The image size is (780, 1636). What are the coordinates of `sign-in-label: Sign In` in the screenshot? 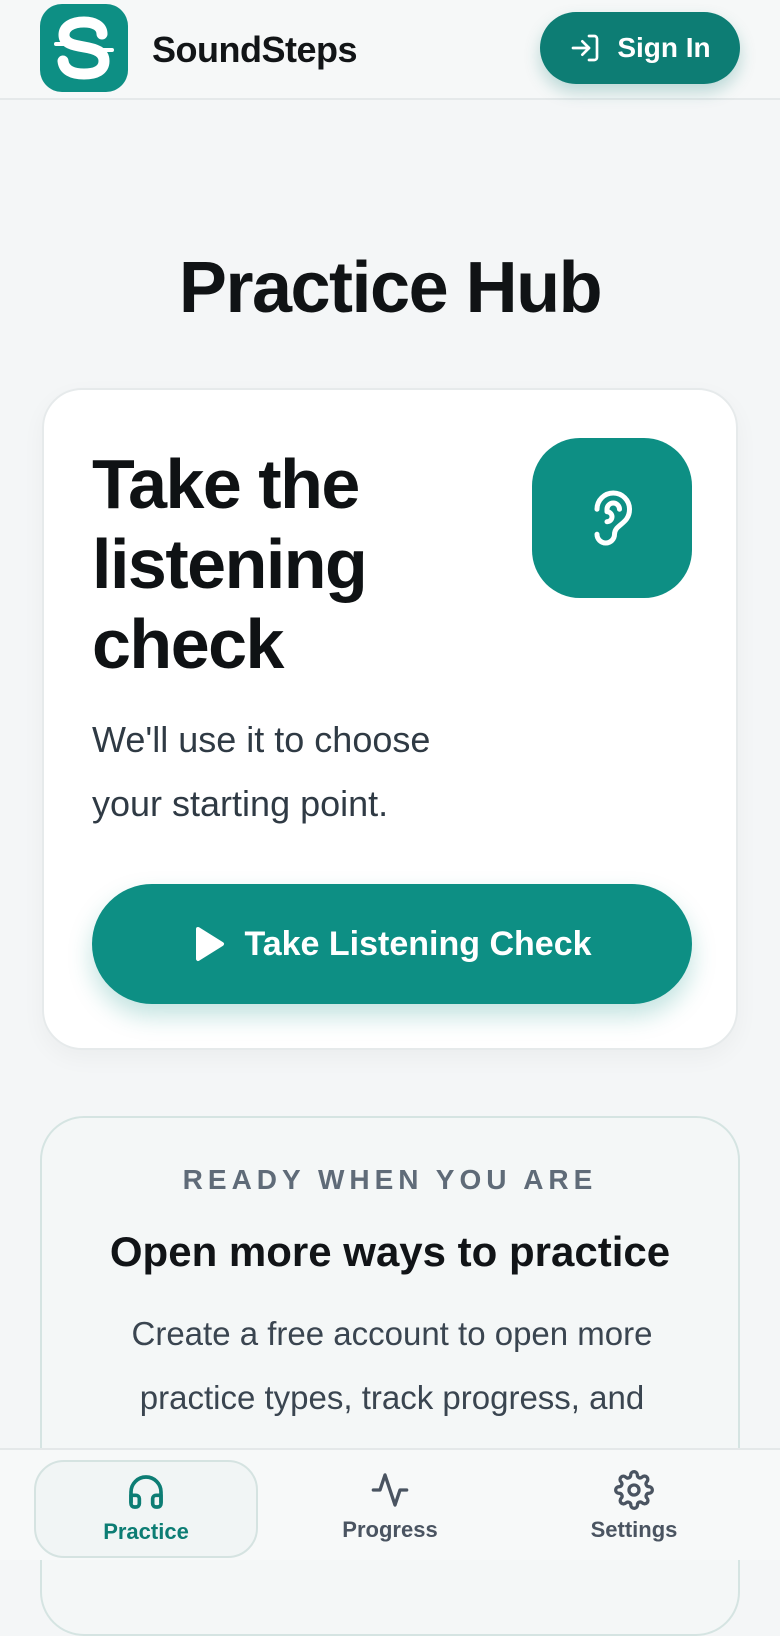 It's located at (664, 47).